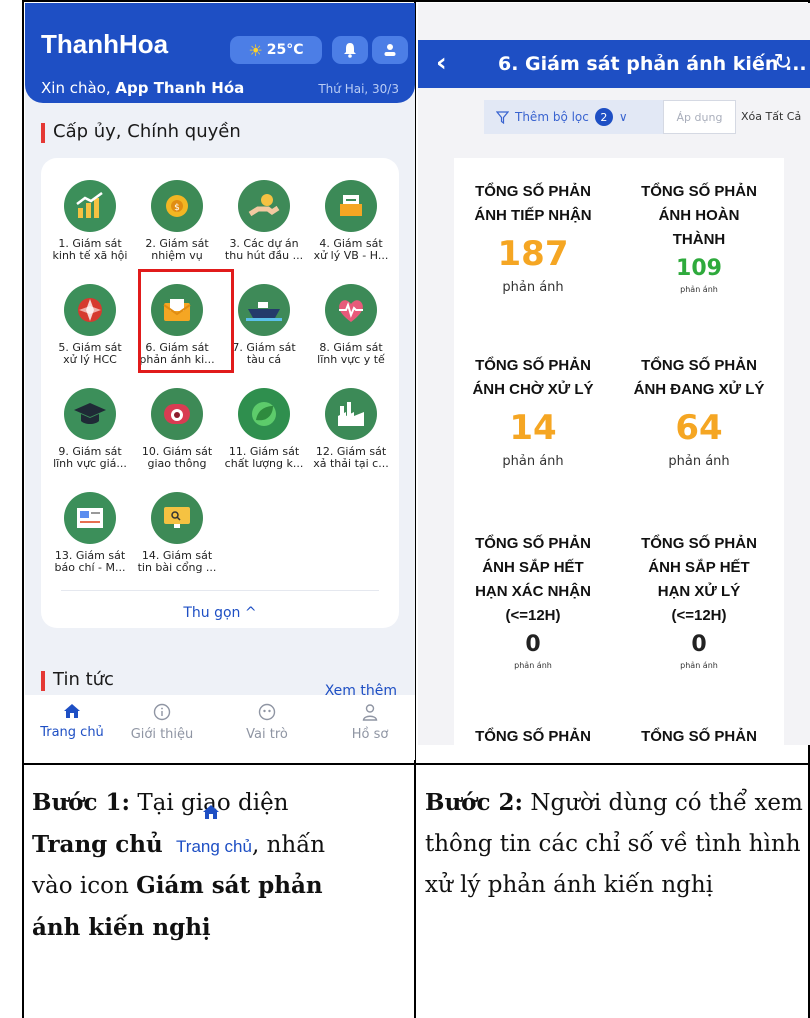  I want to click on leaf-icon, so click(264, 414).